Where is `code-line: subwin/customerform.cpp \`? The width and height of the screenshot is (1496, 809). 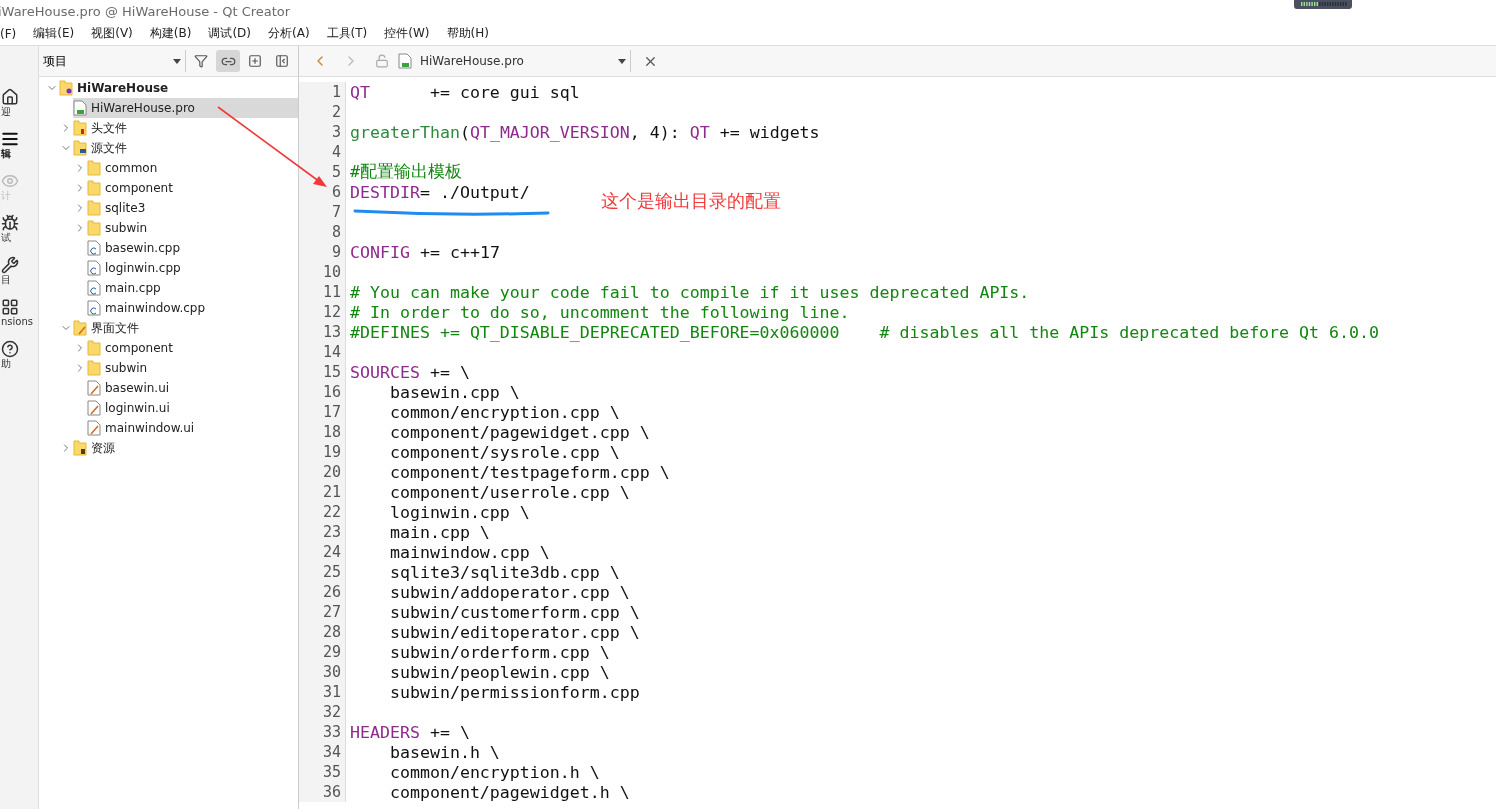 code-line: subwin/customerform.cpp \ is located at coordinates (514, 612).